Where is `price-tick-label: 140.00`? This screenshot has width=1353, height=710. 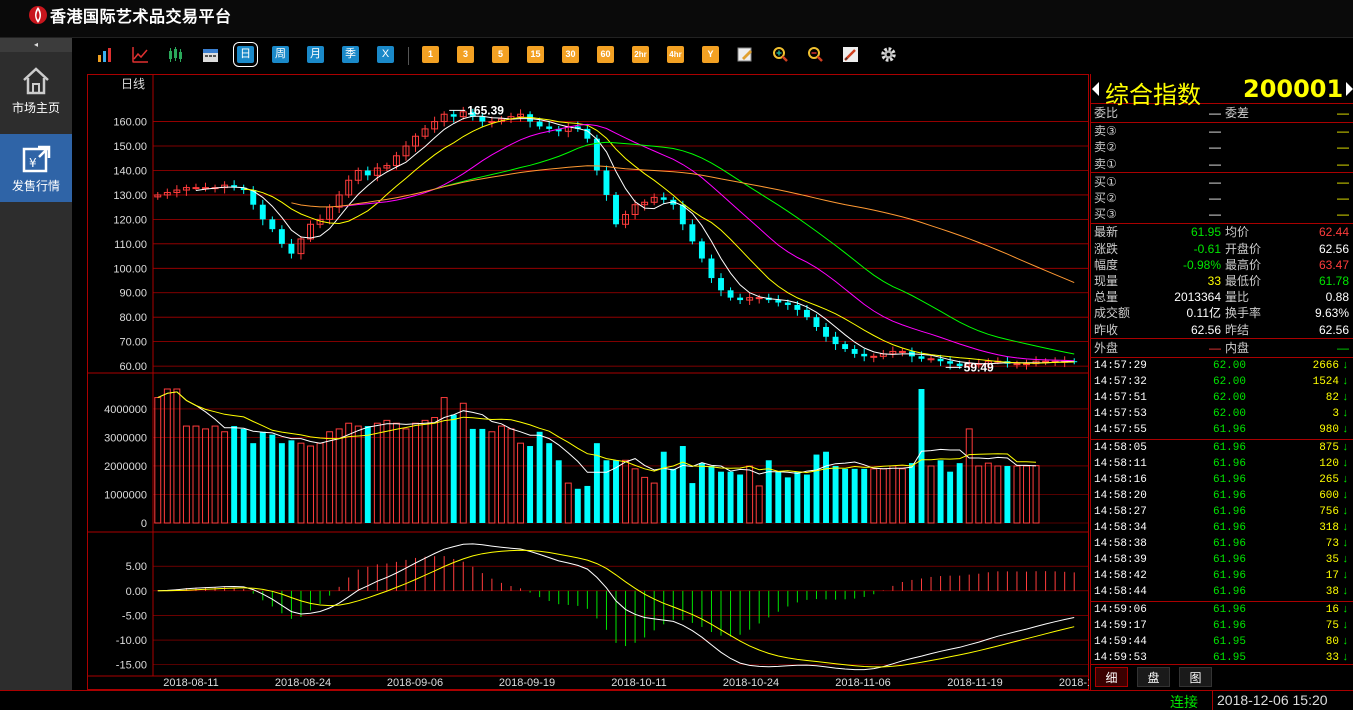
price-tick-label: 140.00 is located at coordinates (130, 171).